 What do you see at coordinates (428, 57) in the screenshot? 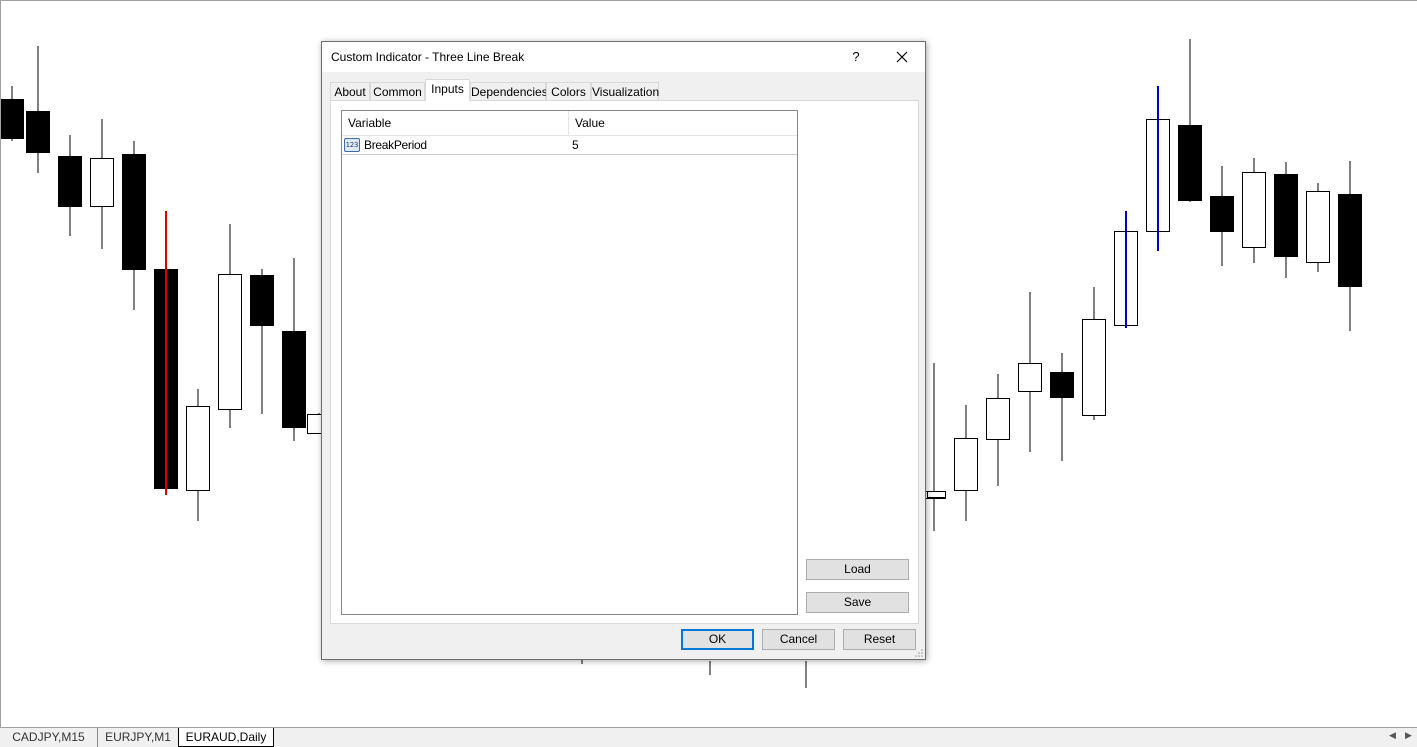
I see `dialog-title: Custom Indicator - Three Line Break` at bounding box center [428, 57].